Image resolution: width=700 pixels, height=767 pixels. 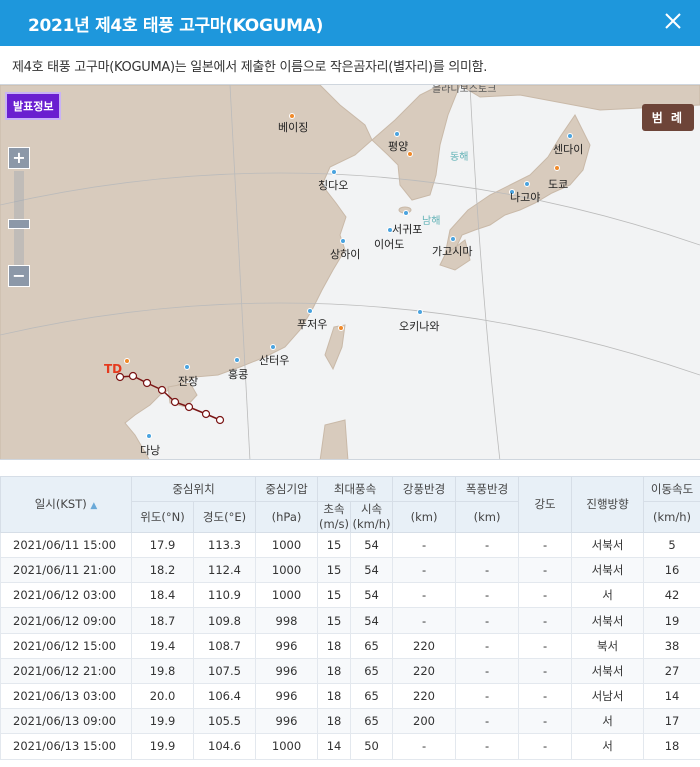 I want to click on zoom-slider-knob, so click(x=19, y=224).